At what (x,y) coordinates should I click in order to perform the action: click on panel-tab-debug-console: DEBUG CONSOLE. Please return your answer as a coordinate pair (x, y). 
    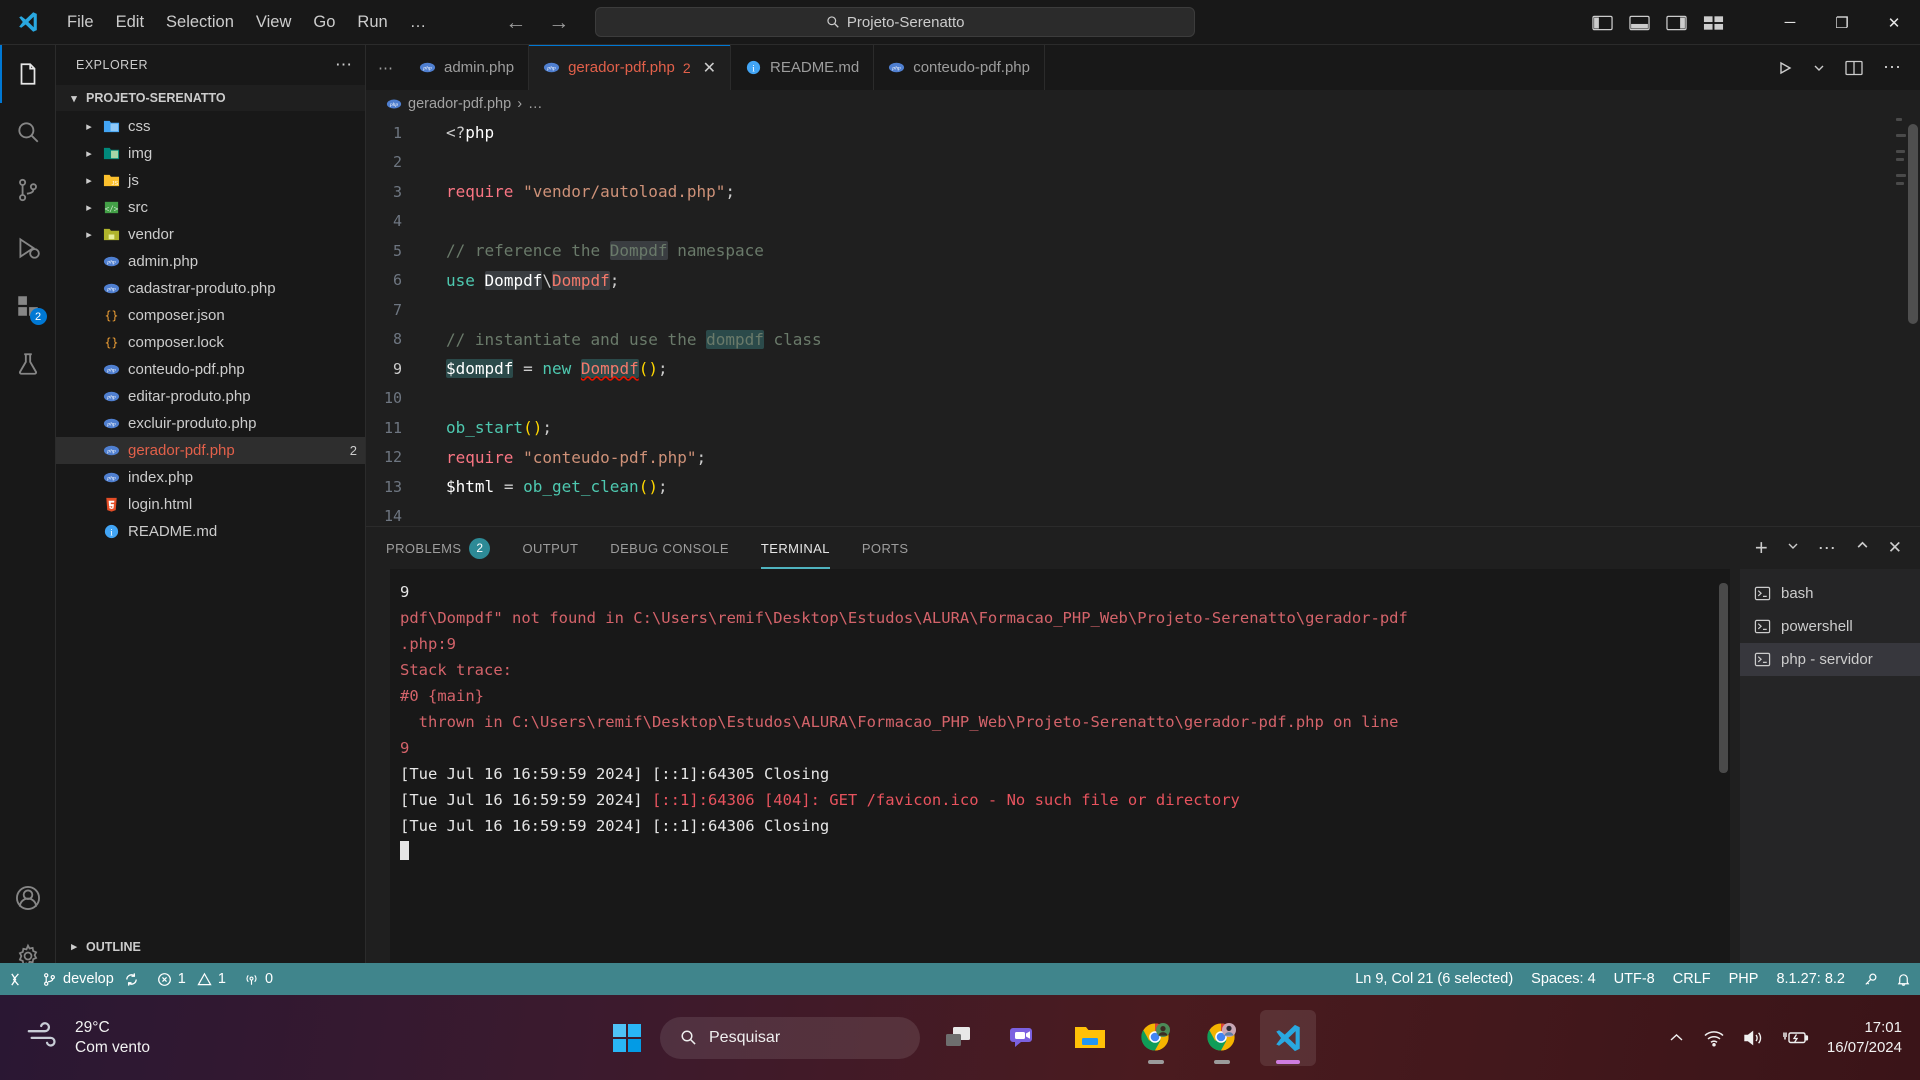
    Looking at the image, I should click on (669, 548).